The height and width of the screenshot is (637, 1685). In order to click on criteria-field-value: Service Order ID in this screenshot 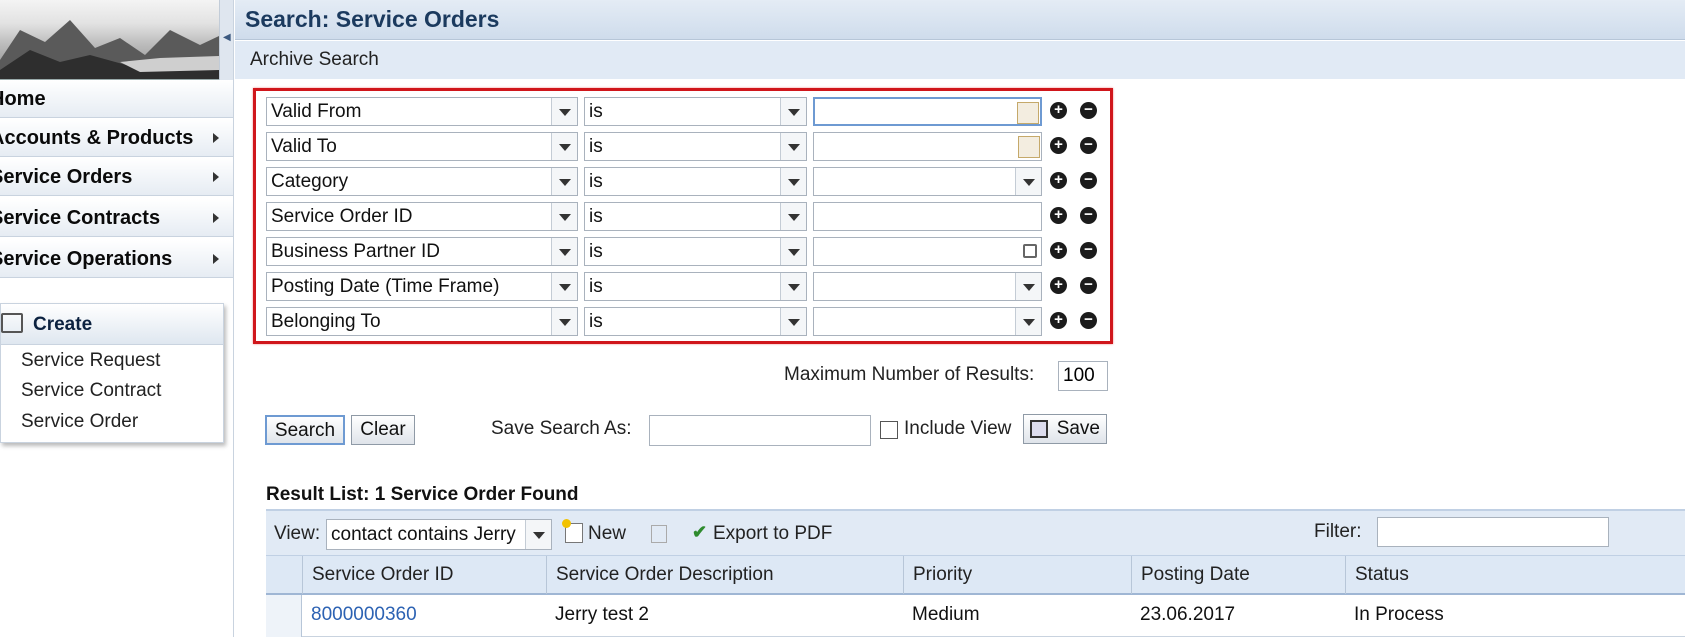, I will do `click(342, 216)`.